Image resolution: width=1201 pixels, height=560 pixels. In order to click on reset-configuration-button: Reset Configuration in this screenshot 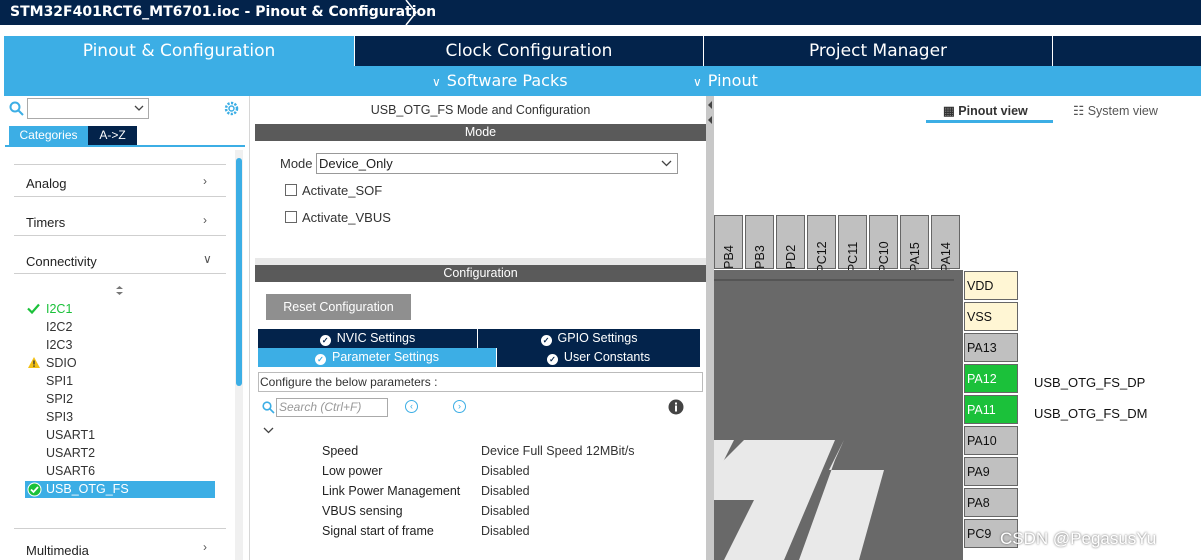, I will do `click(338, 307)`.